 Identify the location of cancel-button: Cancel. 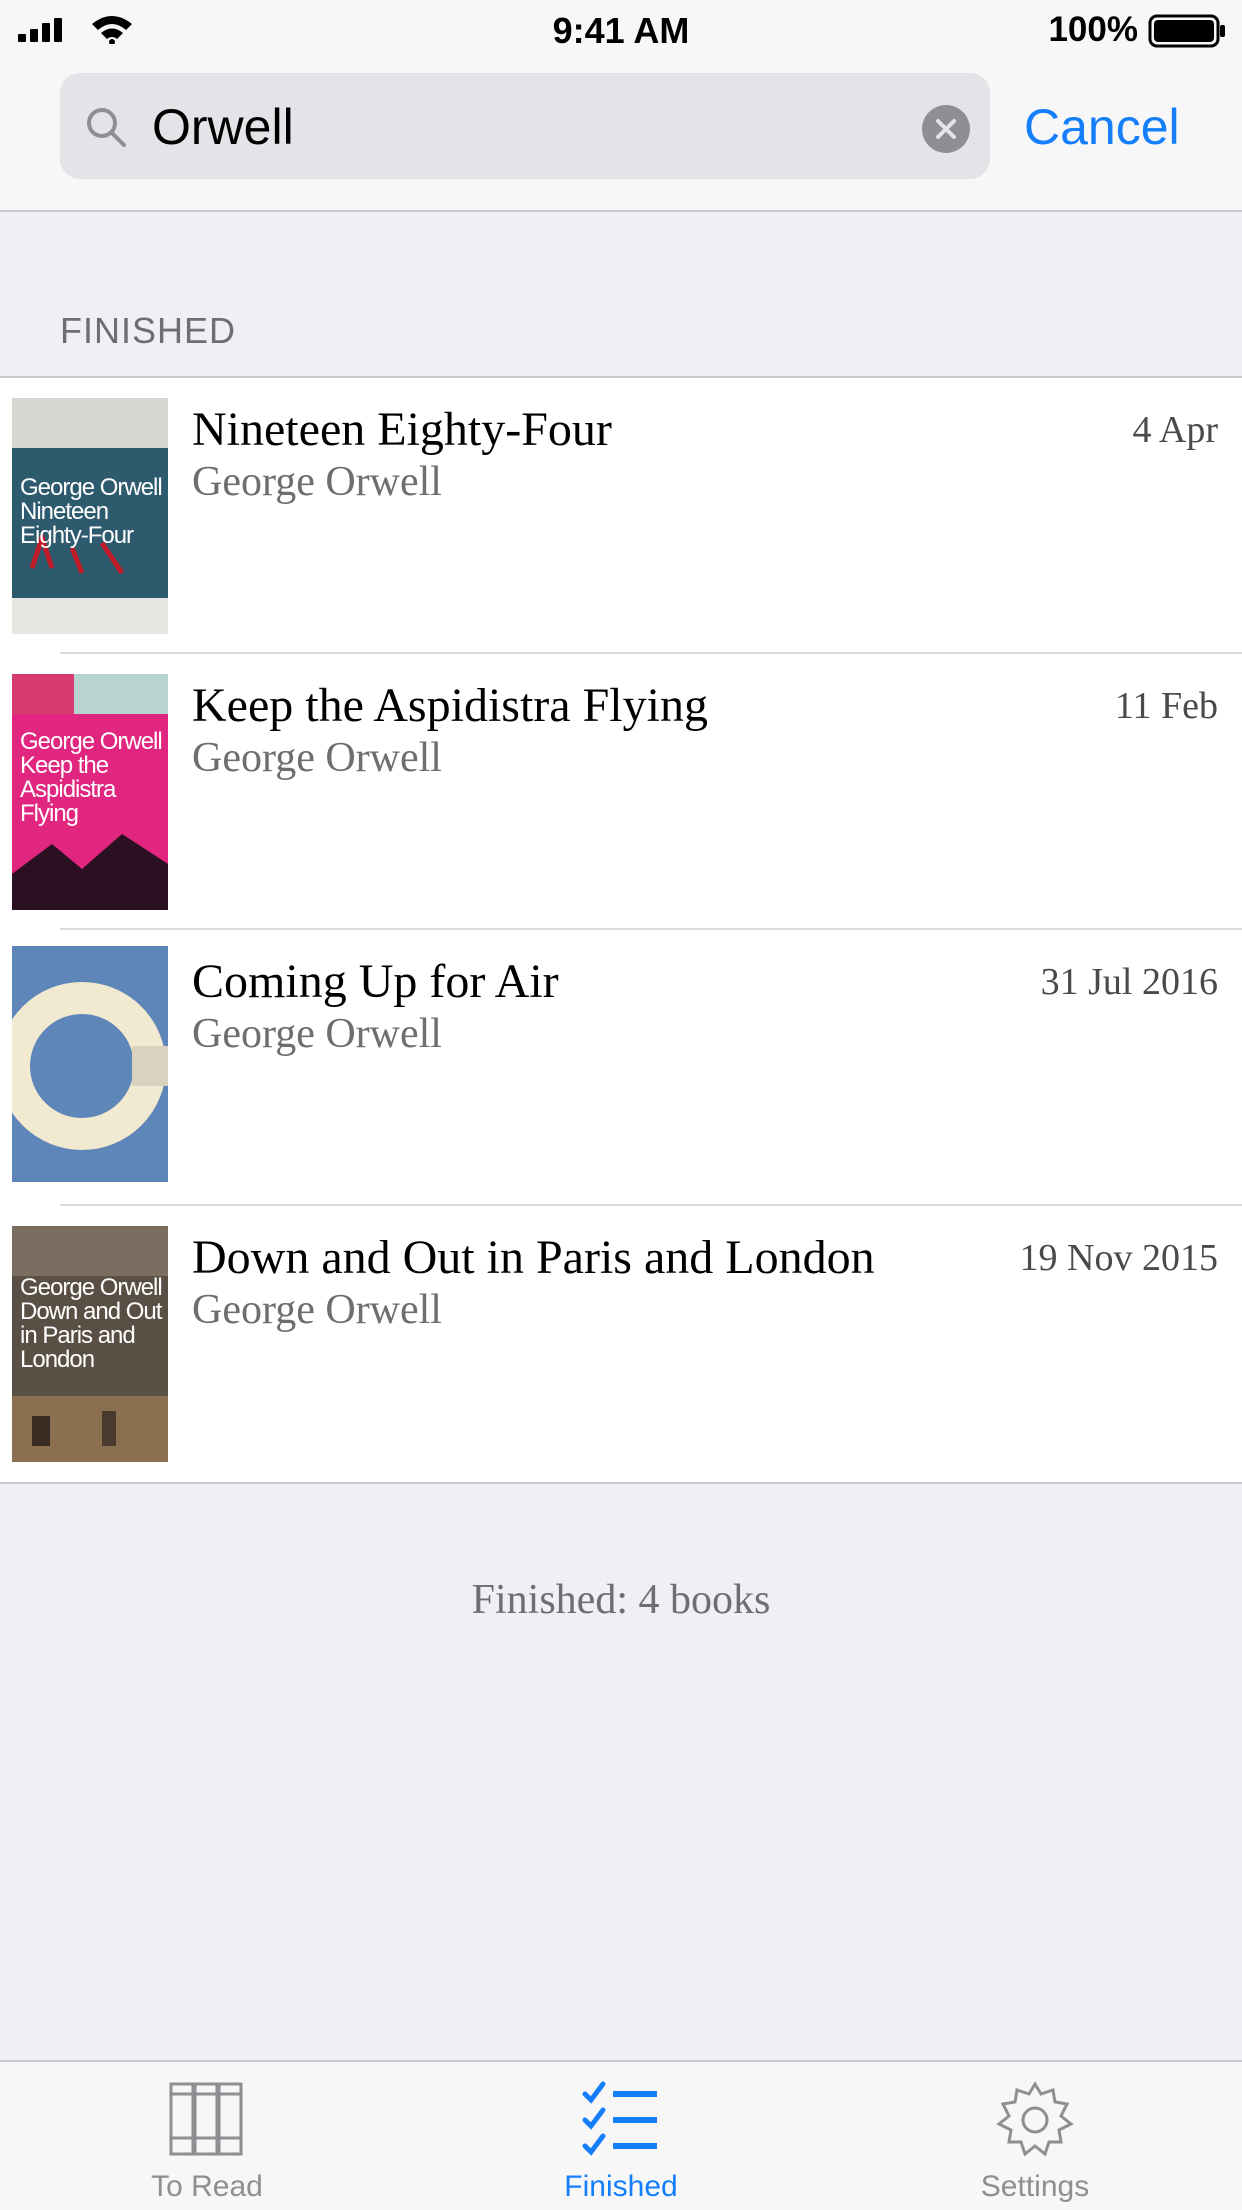
(1102, 127).